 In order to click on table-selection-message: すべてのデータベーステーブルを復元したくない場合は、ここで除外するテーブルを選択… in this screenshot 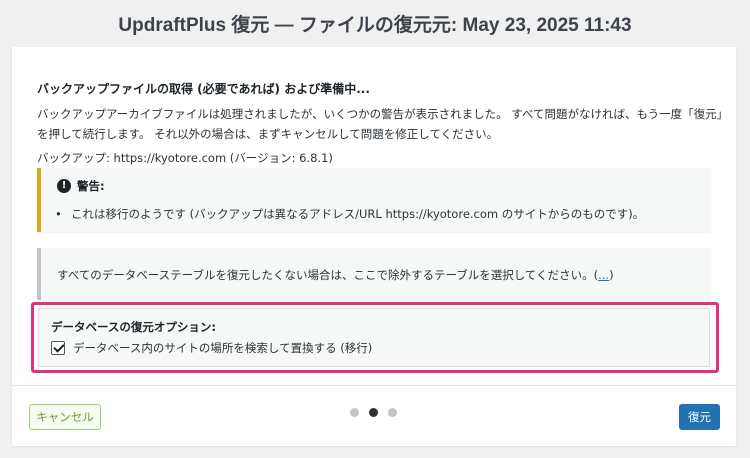, I will do `click(325, 275)`.